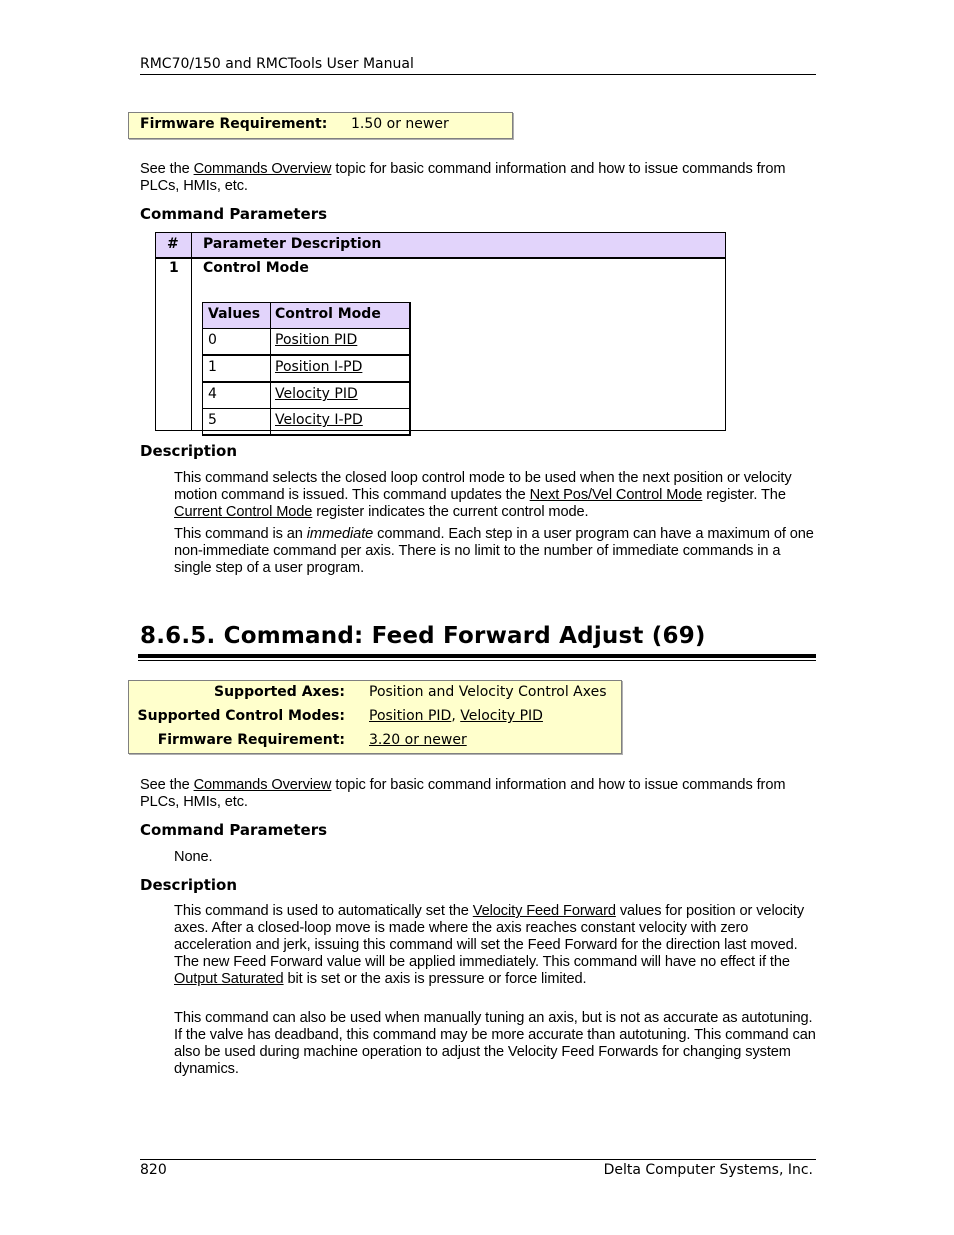 This screenshot has width=954, height=1235. What do you see at coordinates (423, 636) in the screenshot?
I see `section-title: 8.6.5. Command: Feed Forward Adjust (69)` at bounding box center [423, 636].